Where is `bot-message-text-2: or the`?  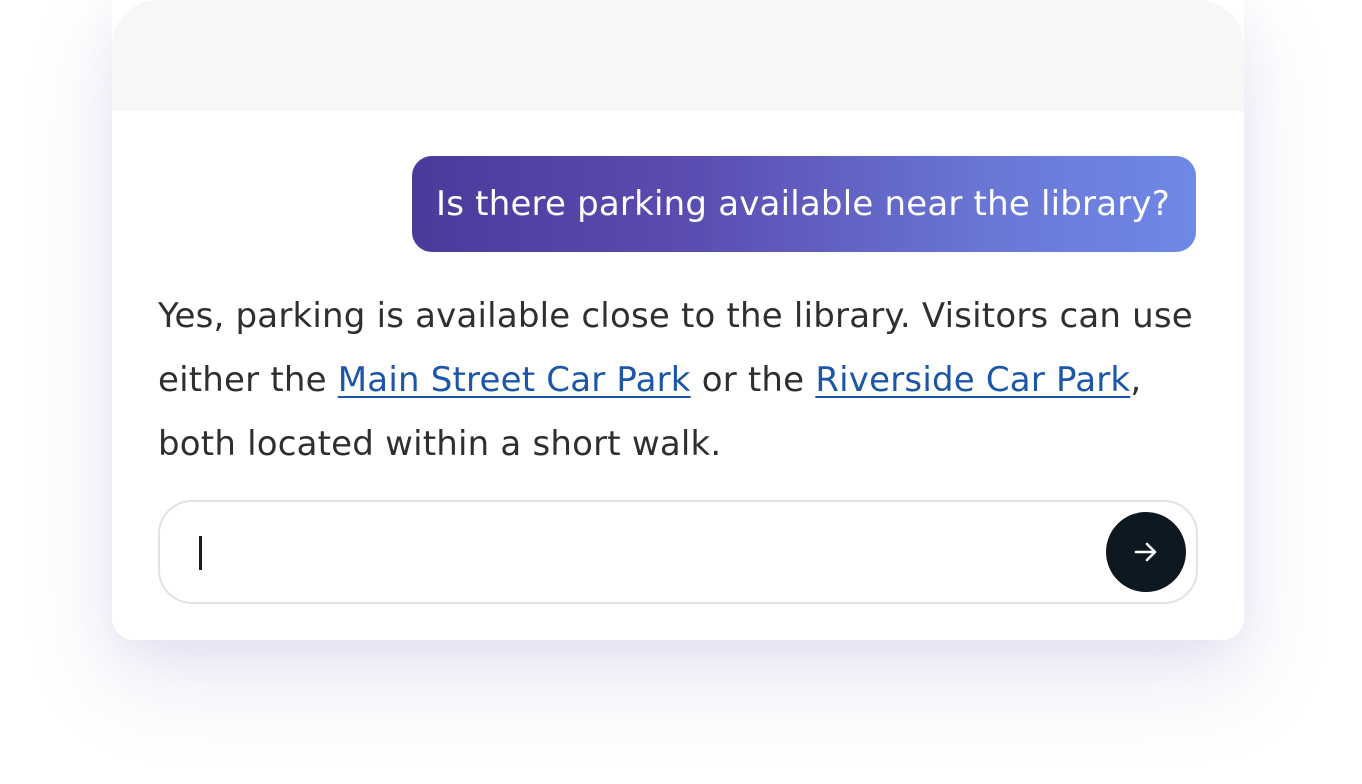 bot-message-text-2: or the is located at coordinates (753, 380).